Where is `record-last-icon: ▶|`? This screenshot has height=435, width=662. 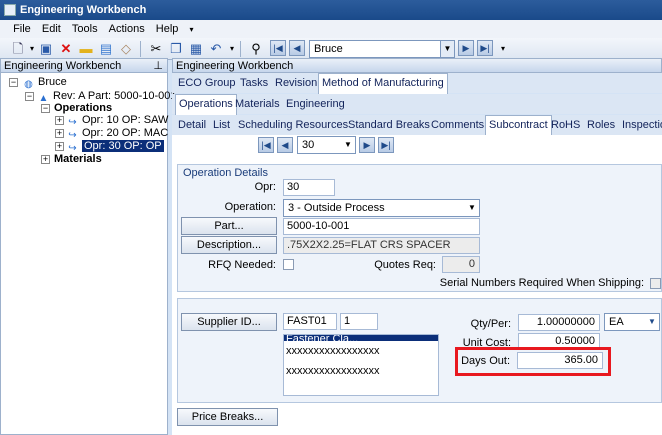 record-last-icon: ▶| is located at coordinates (386, 145).